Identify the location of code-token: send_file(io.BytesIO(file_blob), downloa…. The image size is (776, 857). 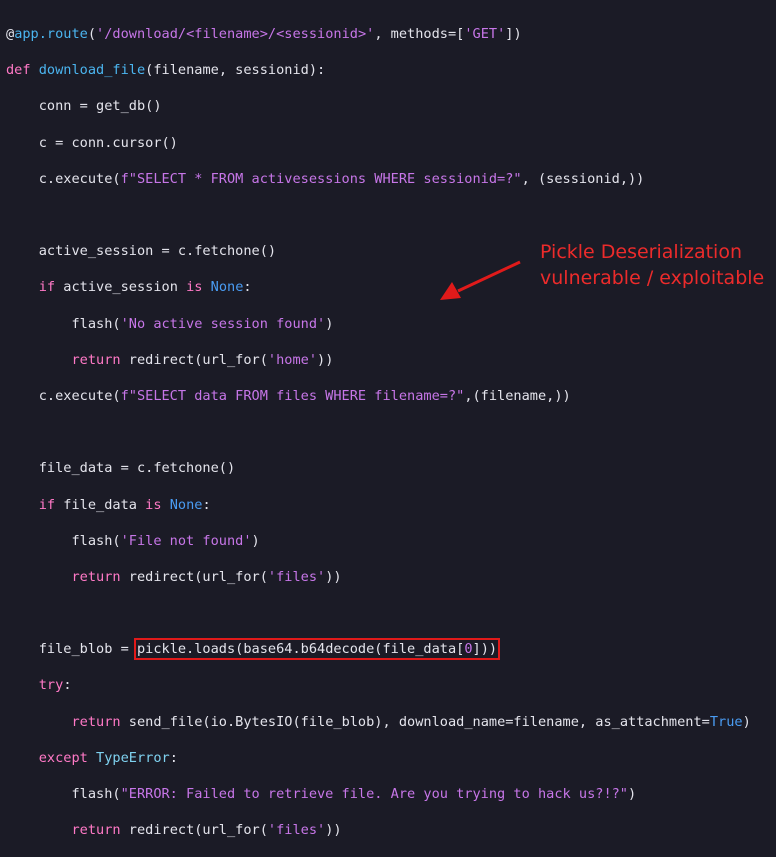
(415, 721).